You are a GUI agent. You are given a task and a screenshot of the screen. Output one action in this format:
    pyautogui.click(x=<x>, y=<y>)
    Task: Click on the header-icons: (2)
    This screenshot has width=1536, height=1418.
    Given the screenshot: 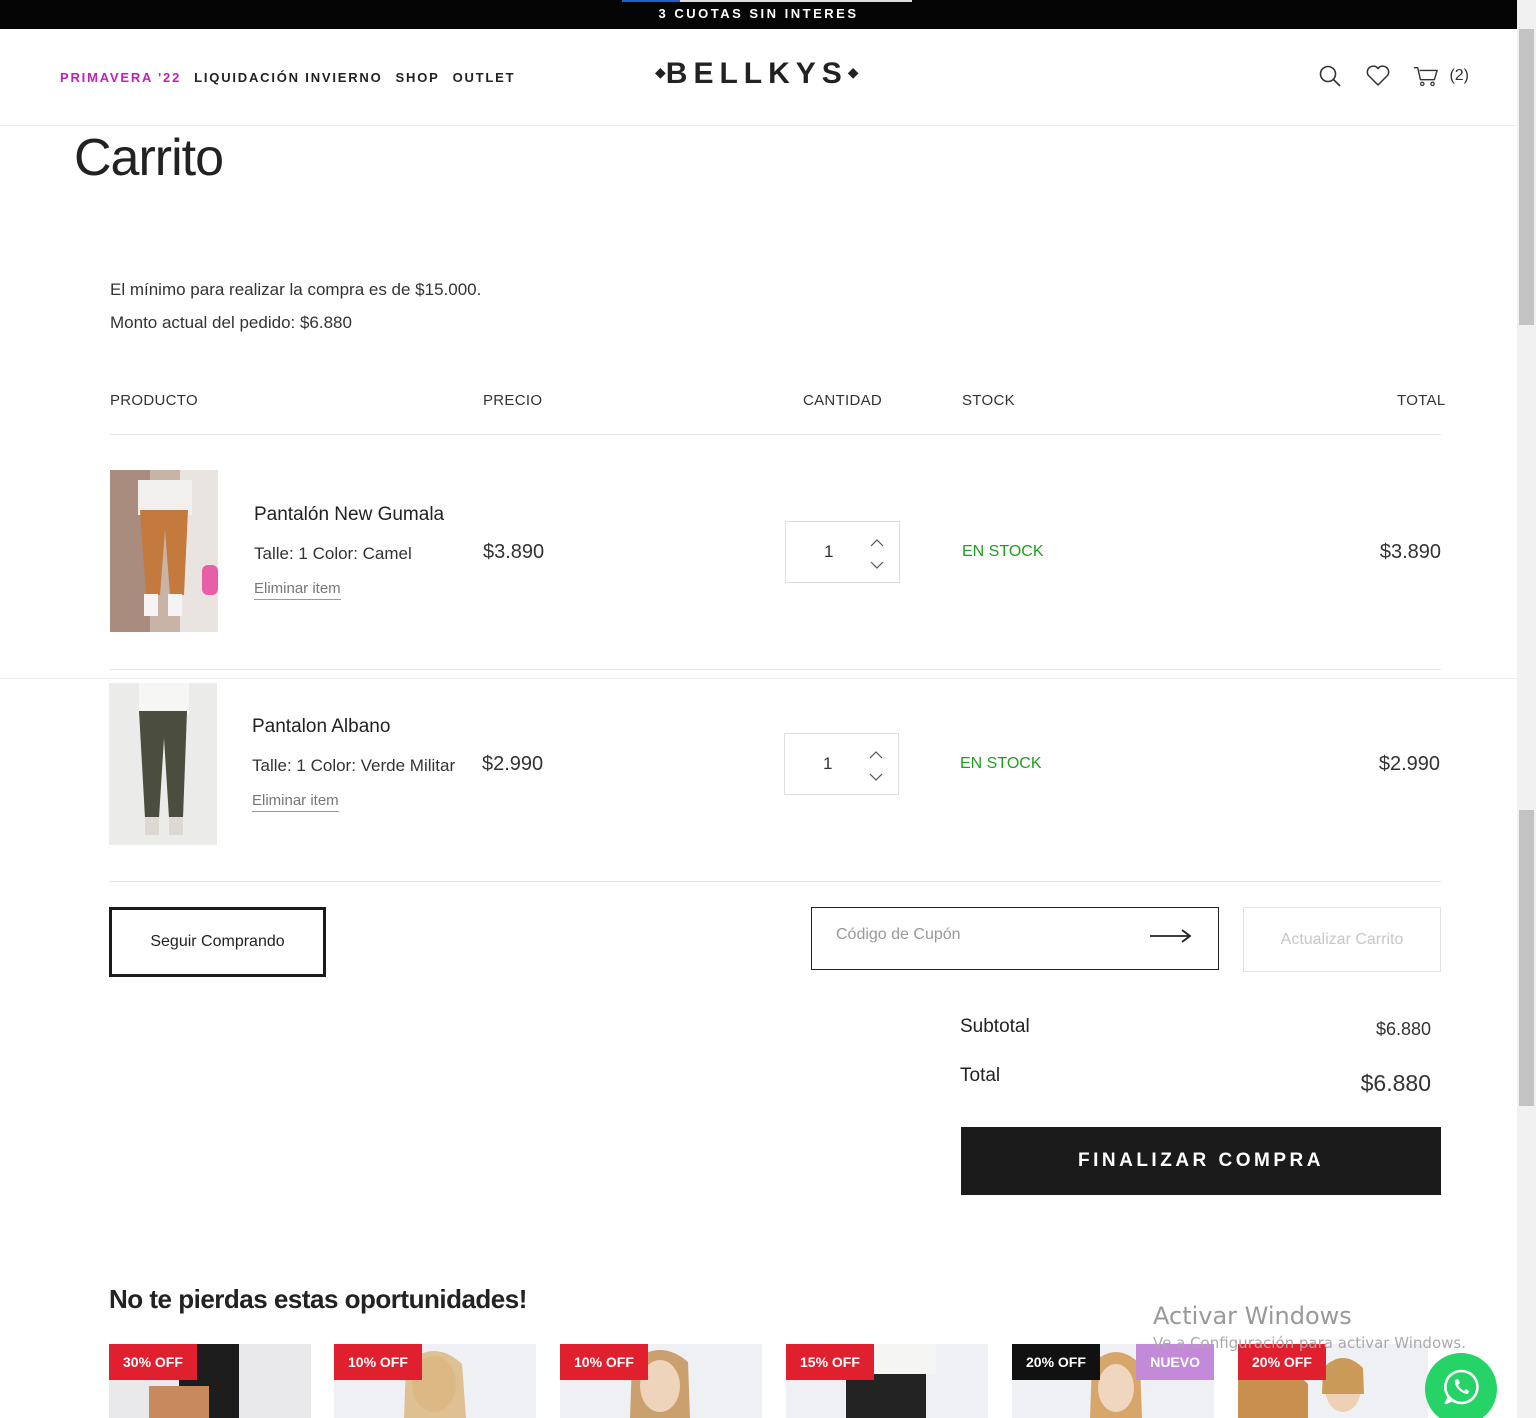 What is the action you would take?
    pyautogui.click(x=1393, y=76)
    